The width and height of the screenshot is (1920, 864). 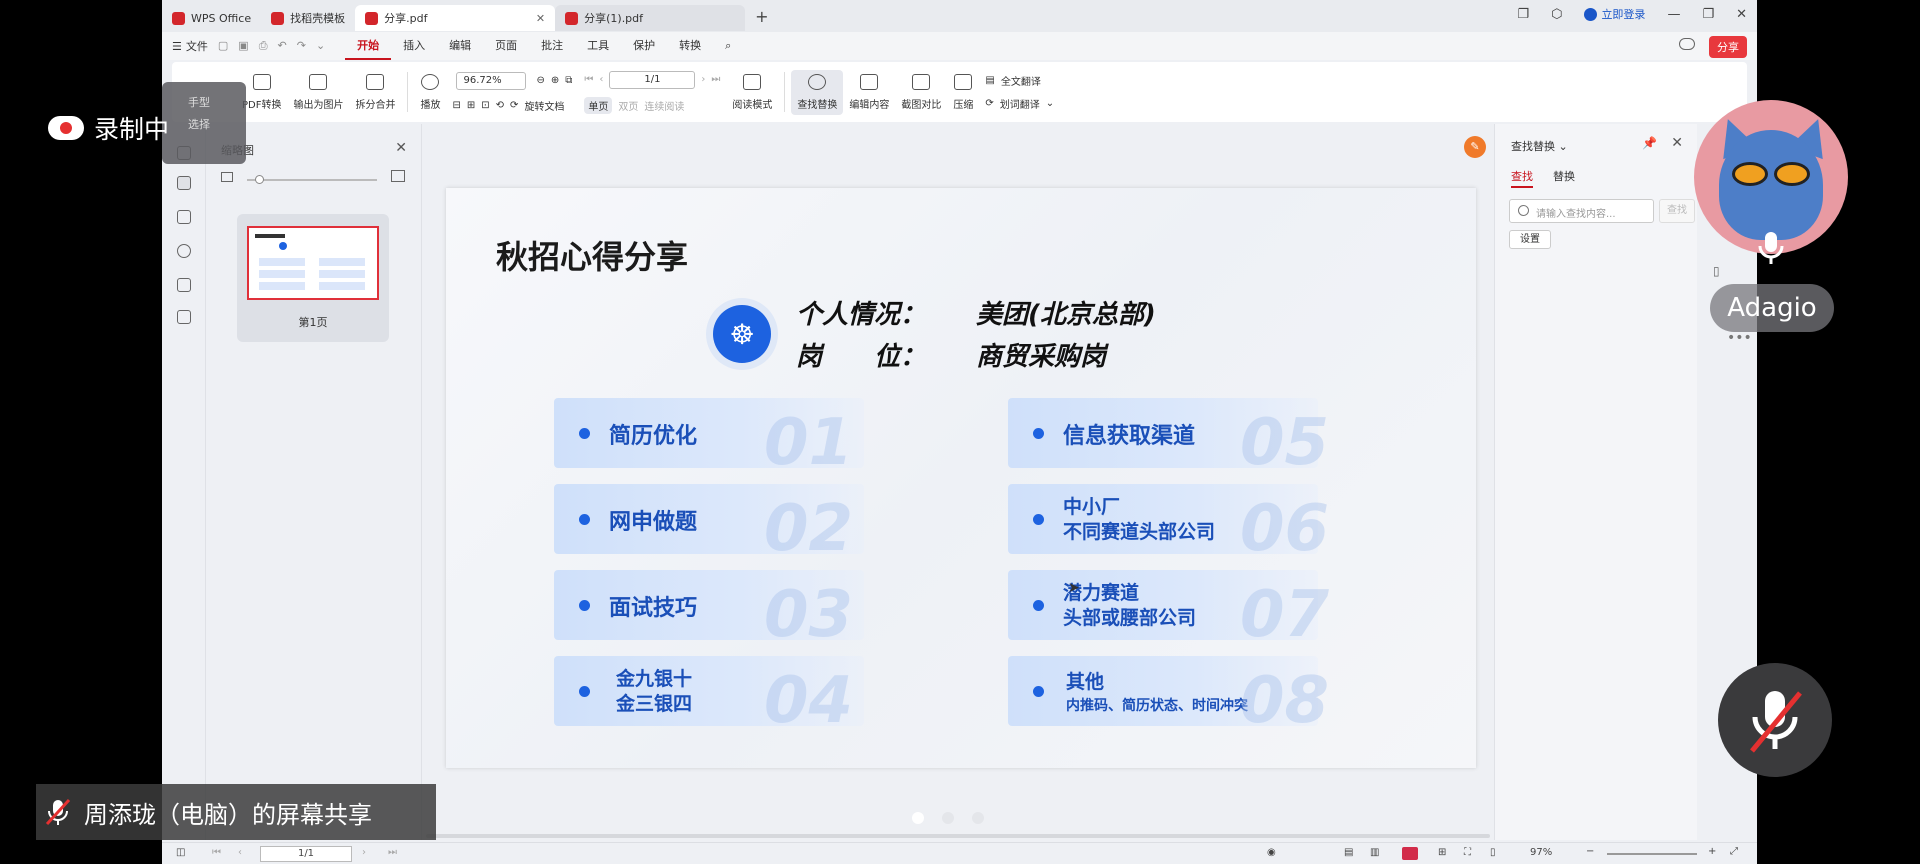 I want to click on next-page-icon: ›, so click(x=364, y=852).